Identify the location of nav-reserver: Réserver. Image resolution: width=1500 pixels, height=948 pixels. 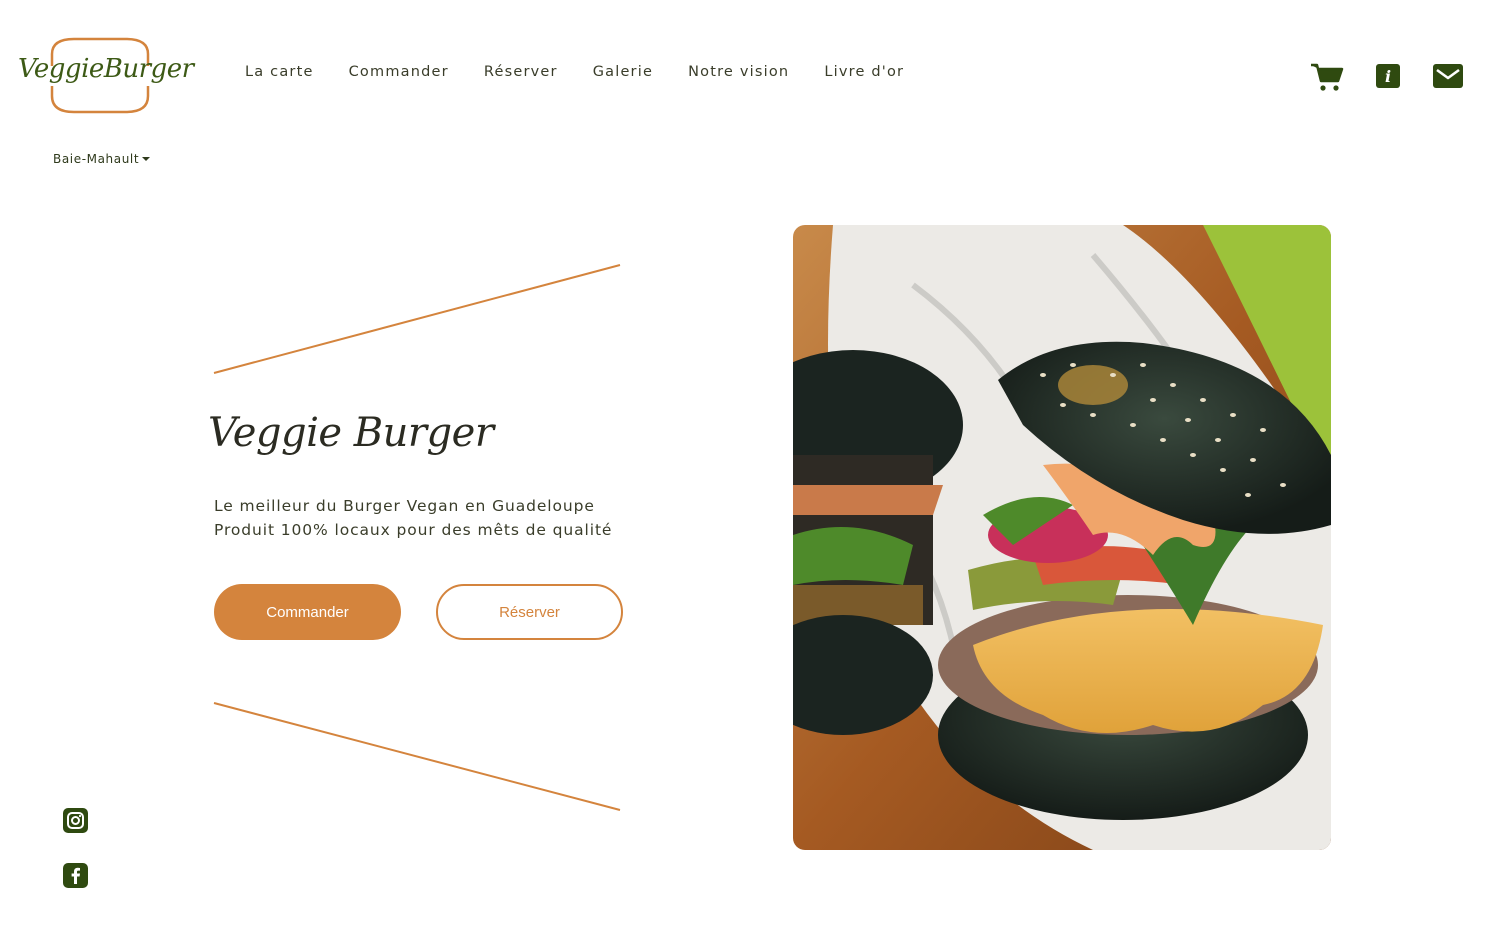
(521, 72).